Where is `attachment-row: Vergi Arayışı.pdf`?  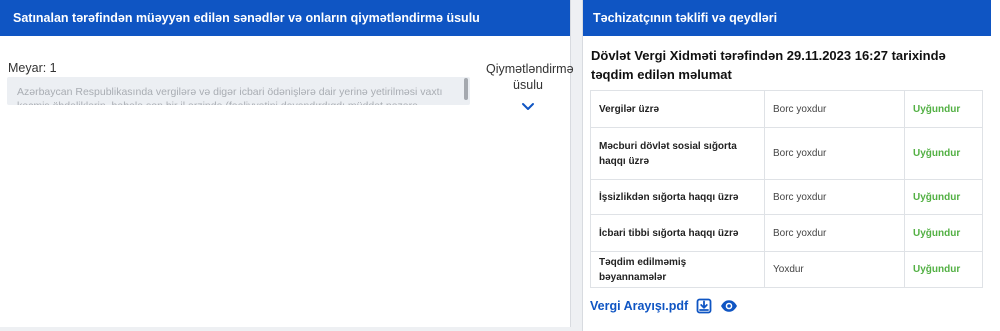 attachment-row: Vergi Arayışı.pdf is located at coordinates (664, 306).